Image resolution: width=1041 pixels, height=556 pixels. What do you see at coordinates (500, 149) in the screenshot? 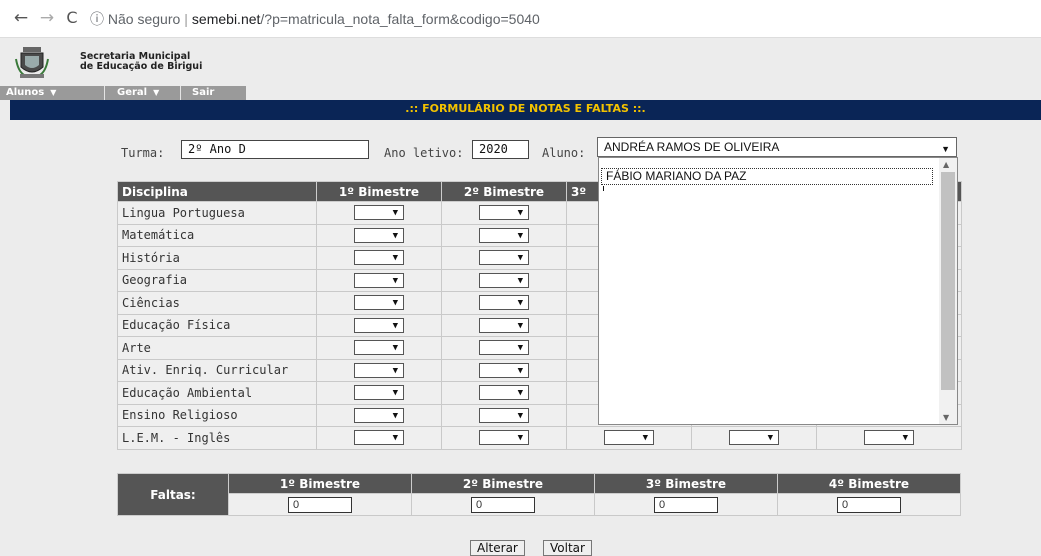
I see `ano-letivo-input: 2020` at bounding box center [500, 149].